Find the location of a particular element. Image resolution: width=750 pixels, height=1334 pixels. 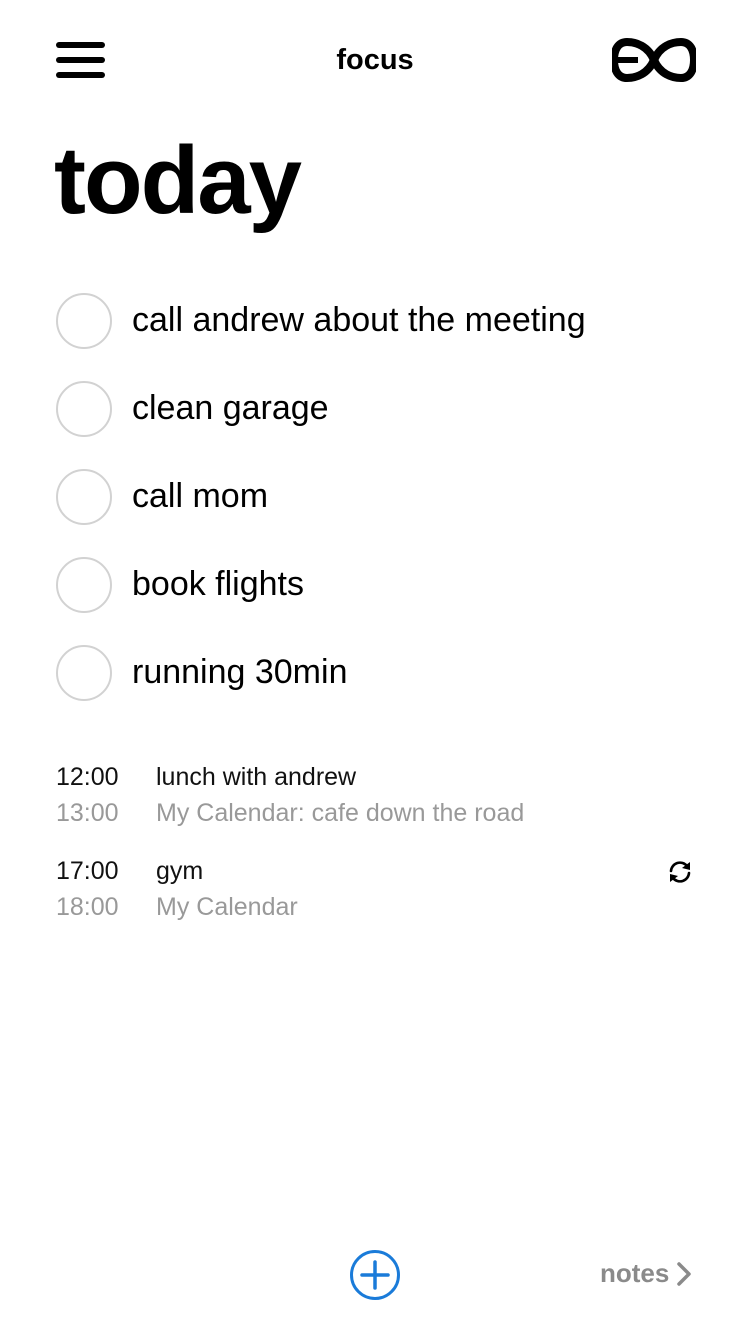

infinity-logo-icon is located at coordinates (654, 60).